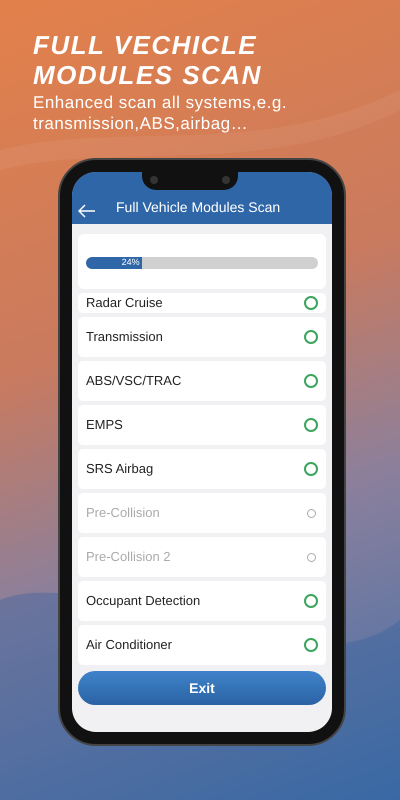 Image resolution: width=400 pixels, height=800 pixels. Describe the element at coordinates (104, 425) in the screenshot. I see `module-name: EMPS` at that location.